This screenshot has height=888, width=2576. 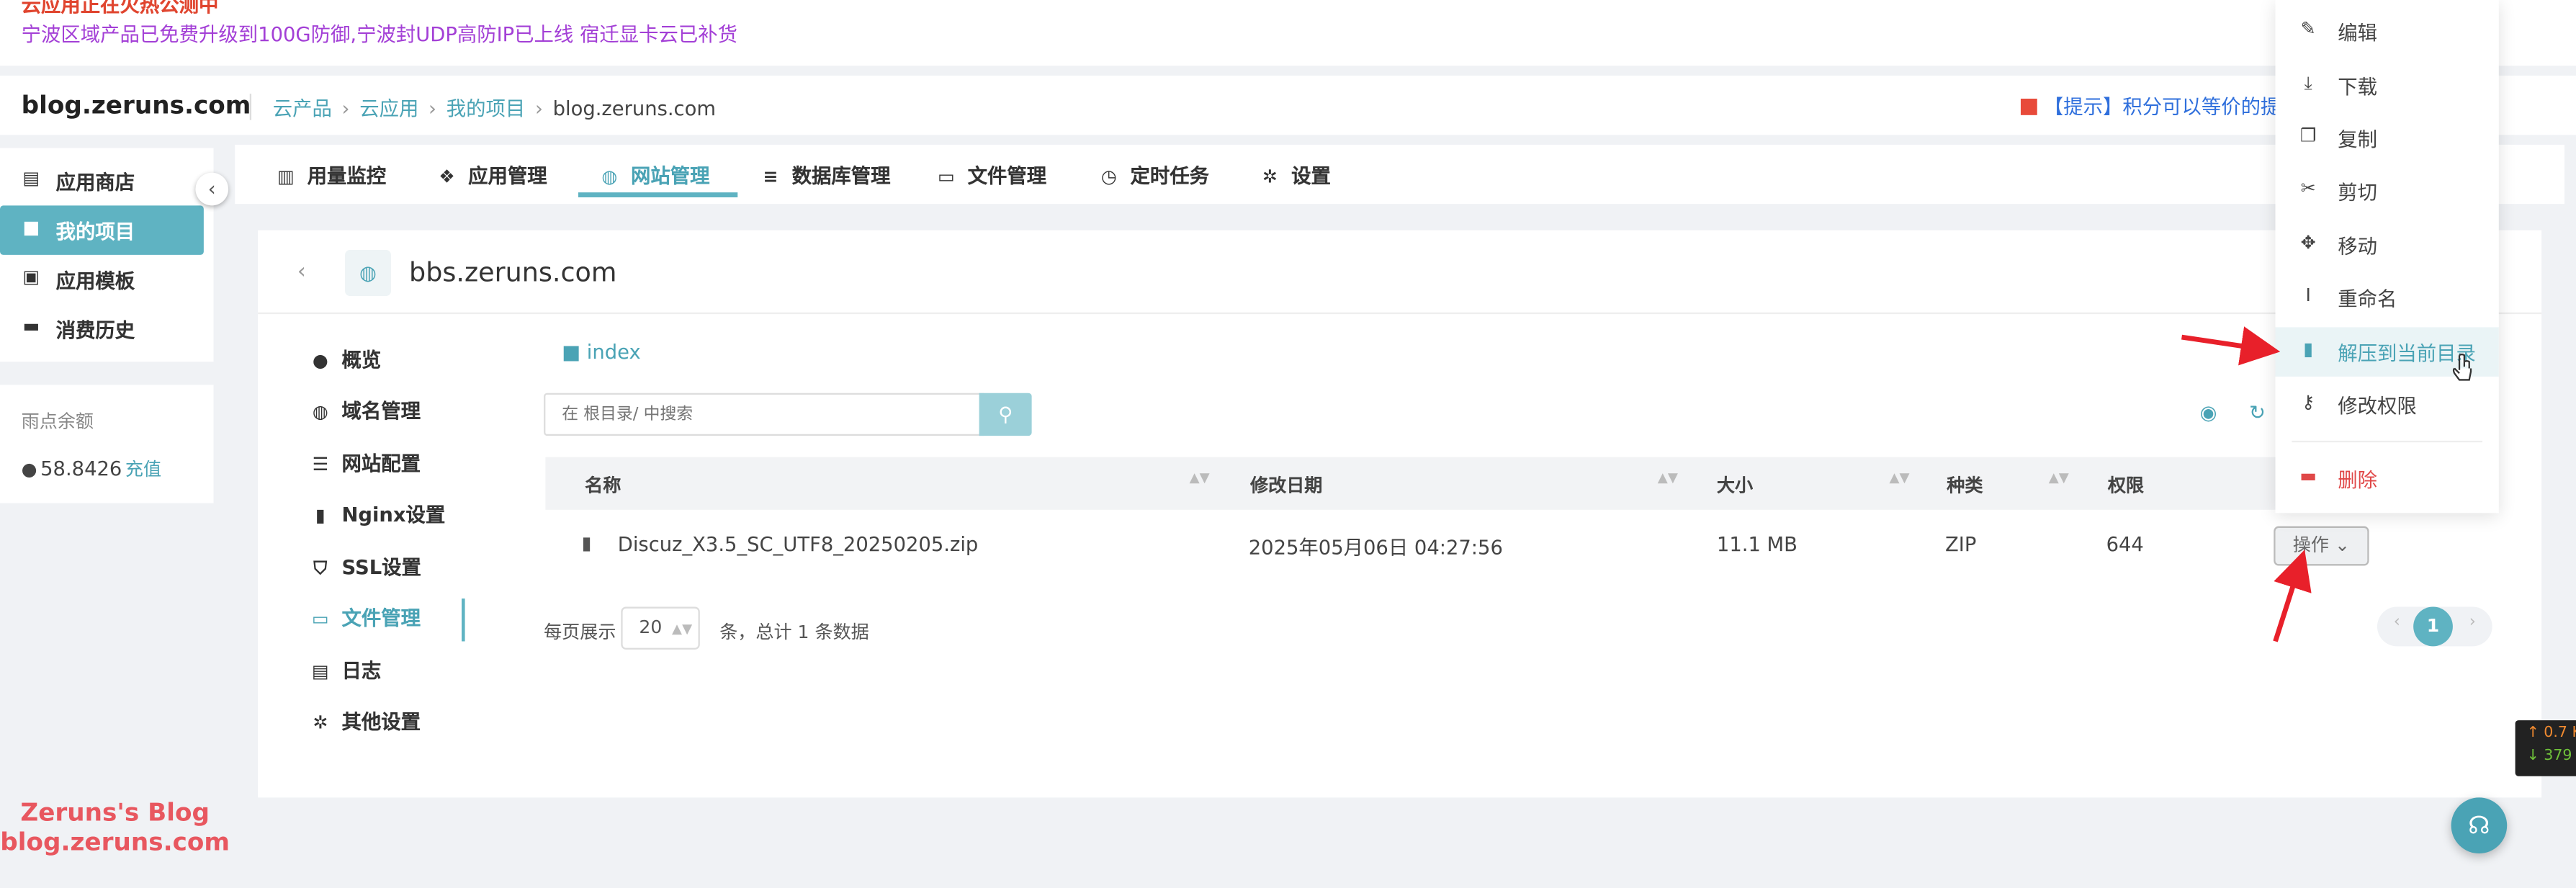 I want to click on network-speed-widget: ↑ 0.7 K ↓ 379, so click(x=2545, y=748).